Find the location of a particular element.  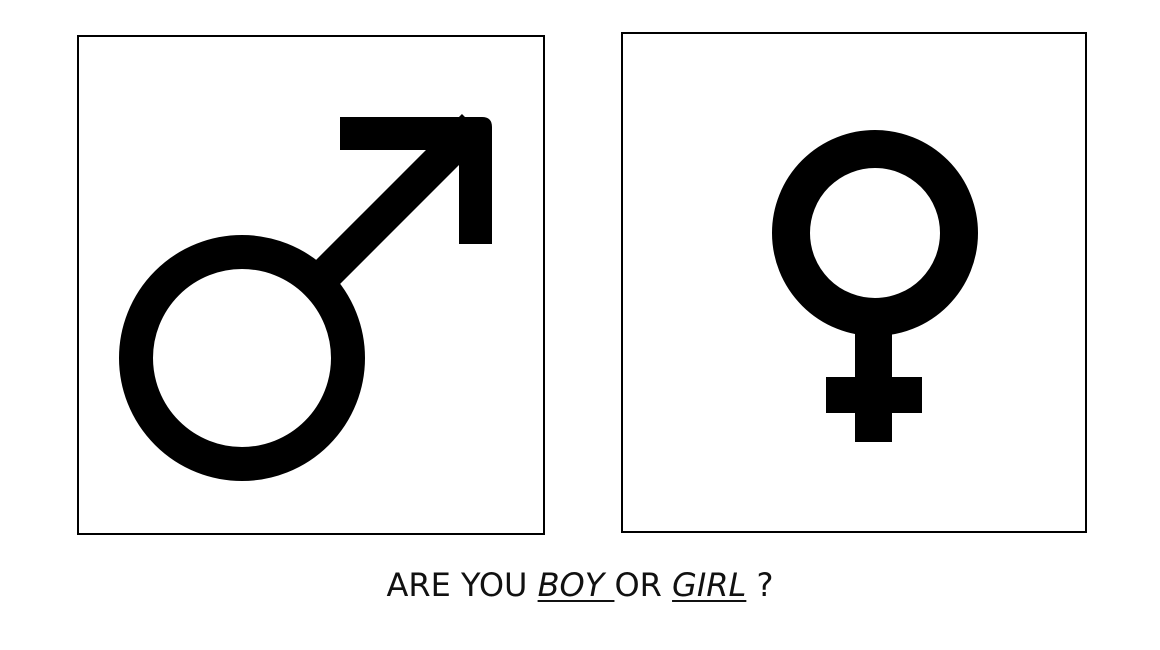

question-text: ARE YOU BOY OR GIRL ? is located at coordinates (580, 585).